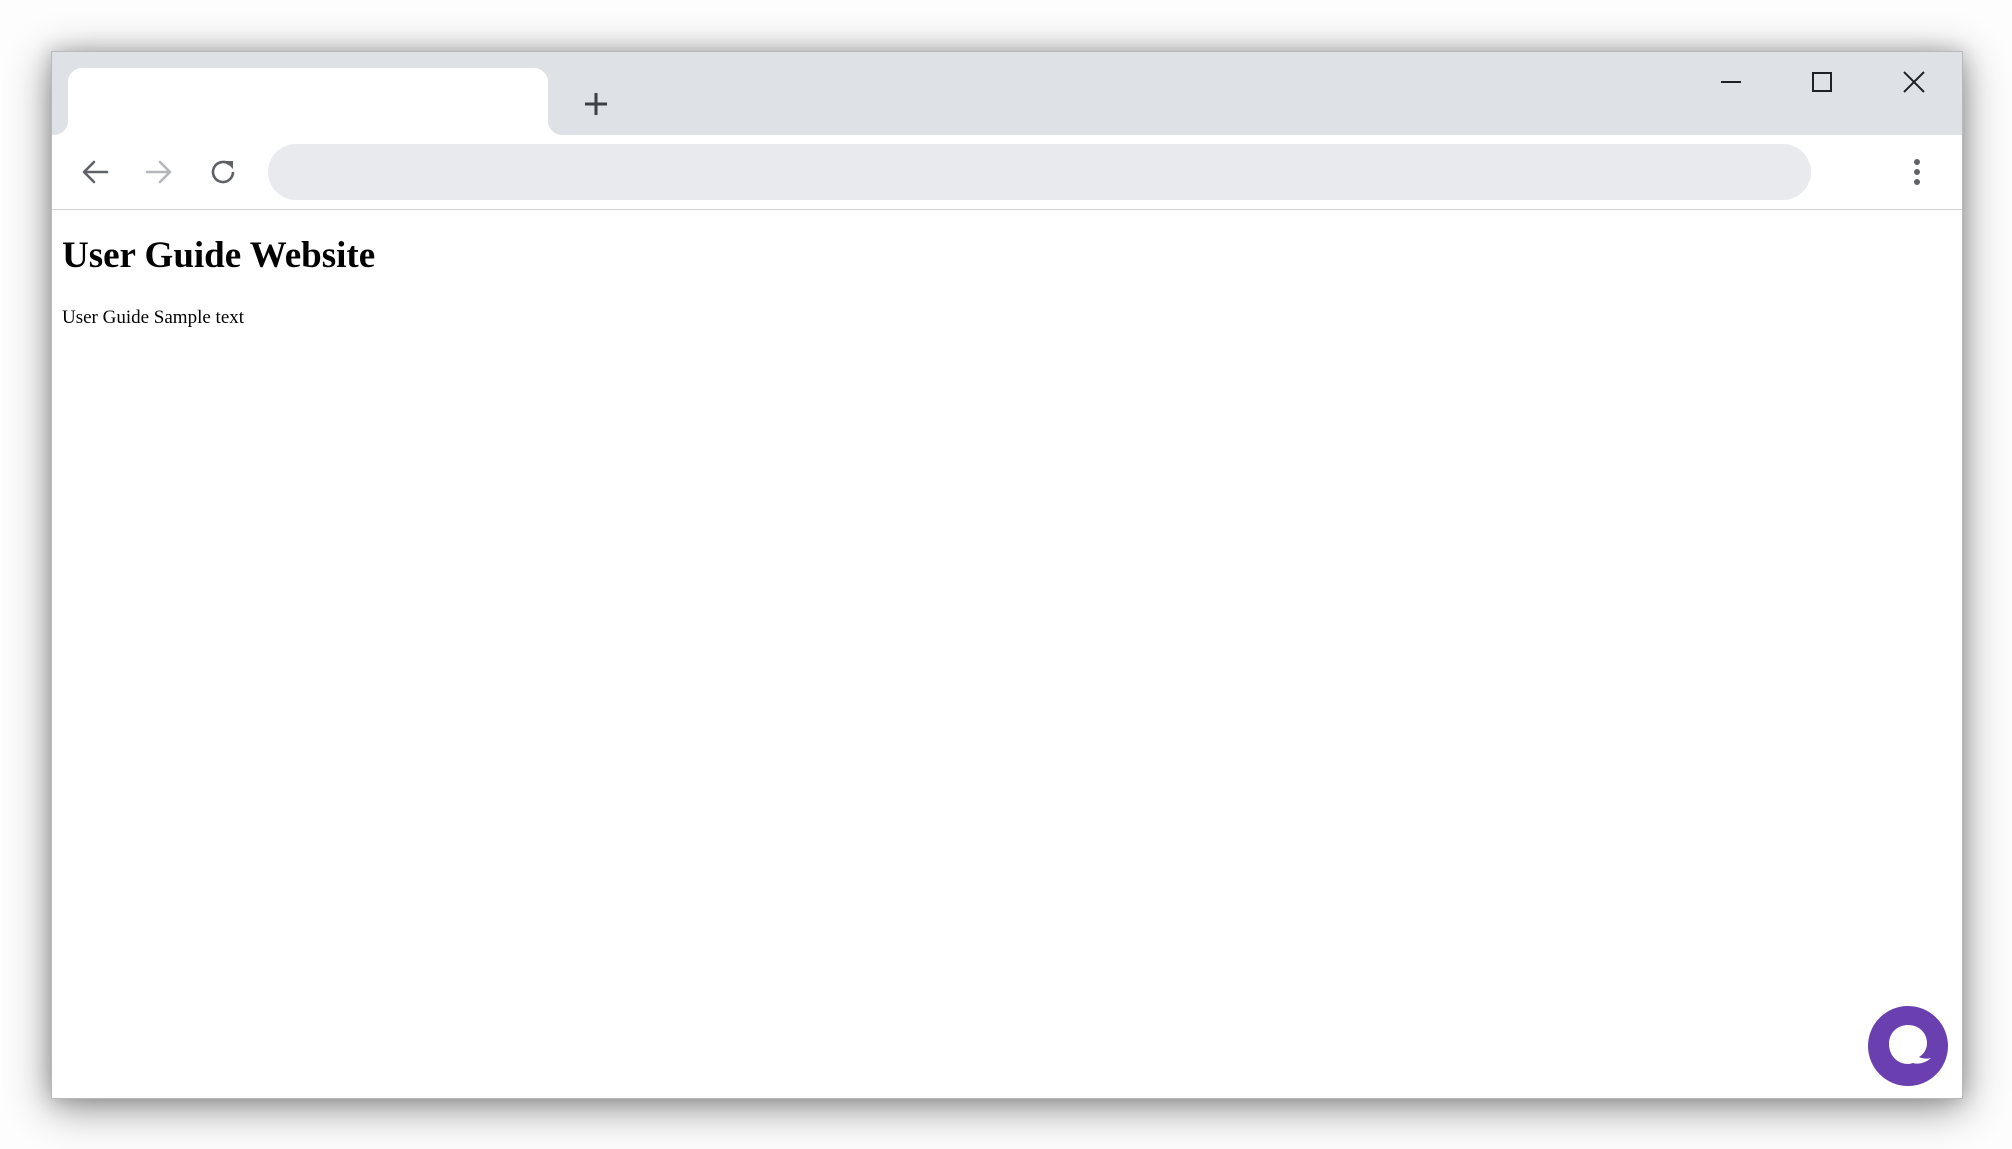 Image resolution: width=2012 pixels, height=1149 pixels. I want to click on minimize-icon, so click(1731, 82).